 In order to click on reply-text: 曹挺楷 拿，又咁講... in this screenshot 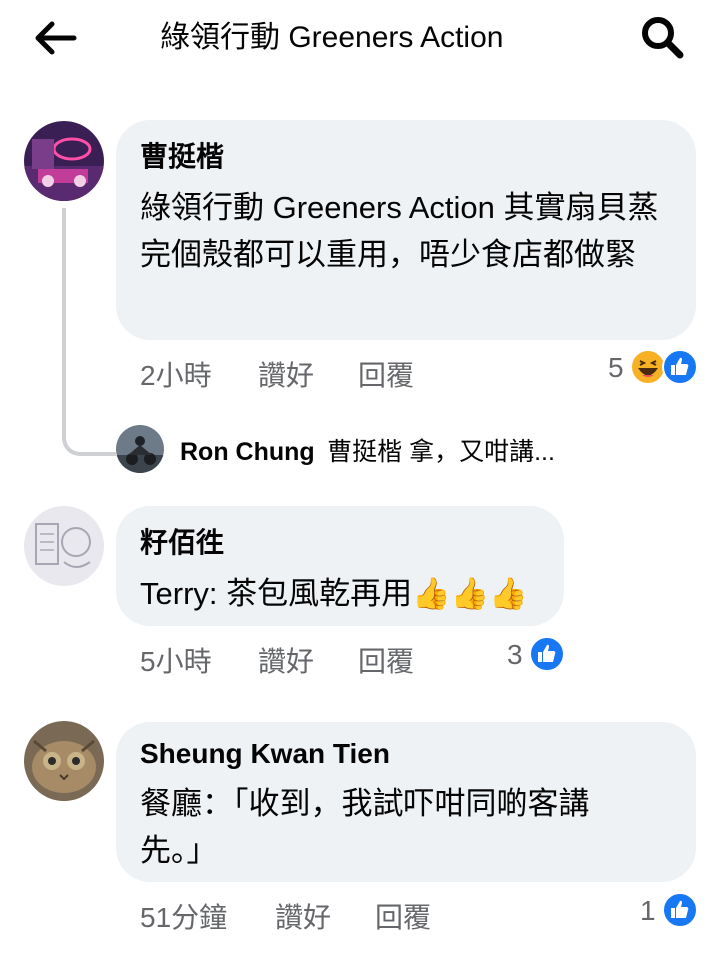, I will do `click(441, 452)`.